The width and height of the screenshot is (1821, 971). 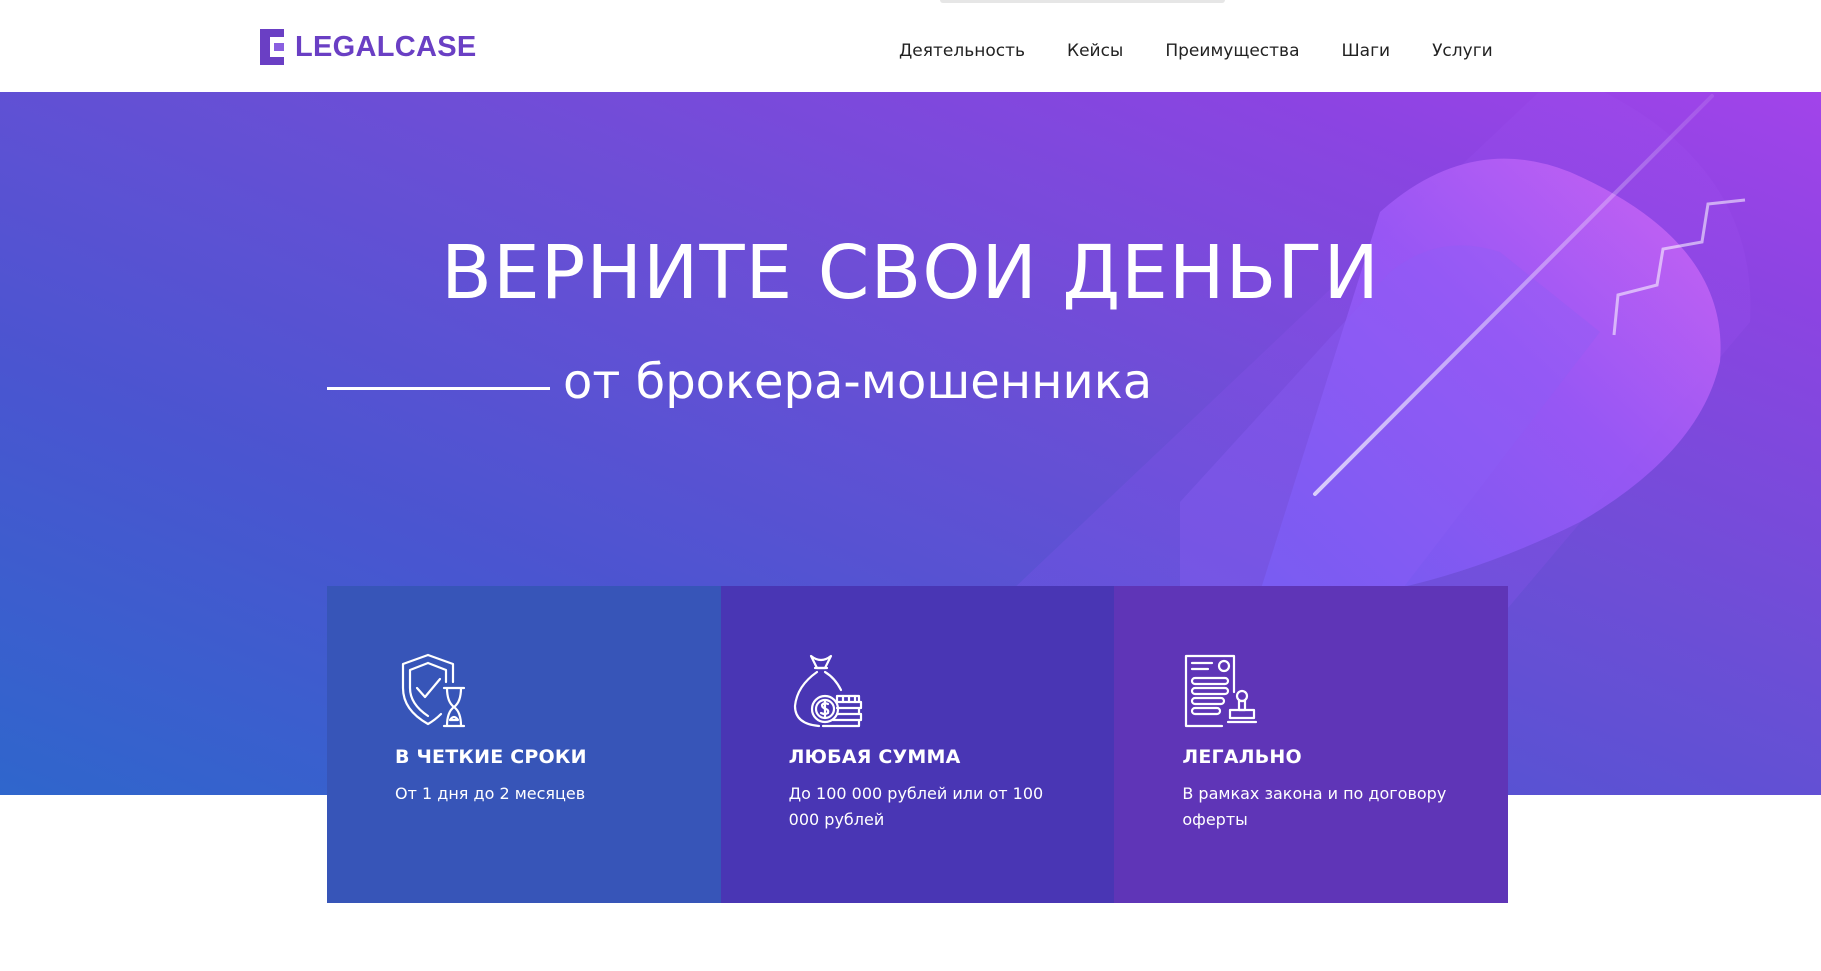 I want to click on nav-item-advantages: Преимущества, so click(x=1232, y=51).